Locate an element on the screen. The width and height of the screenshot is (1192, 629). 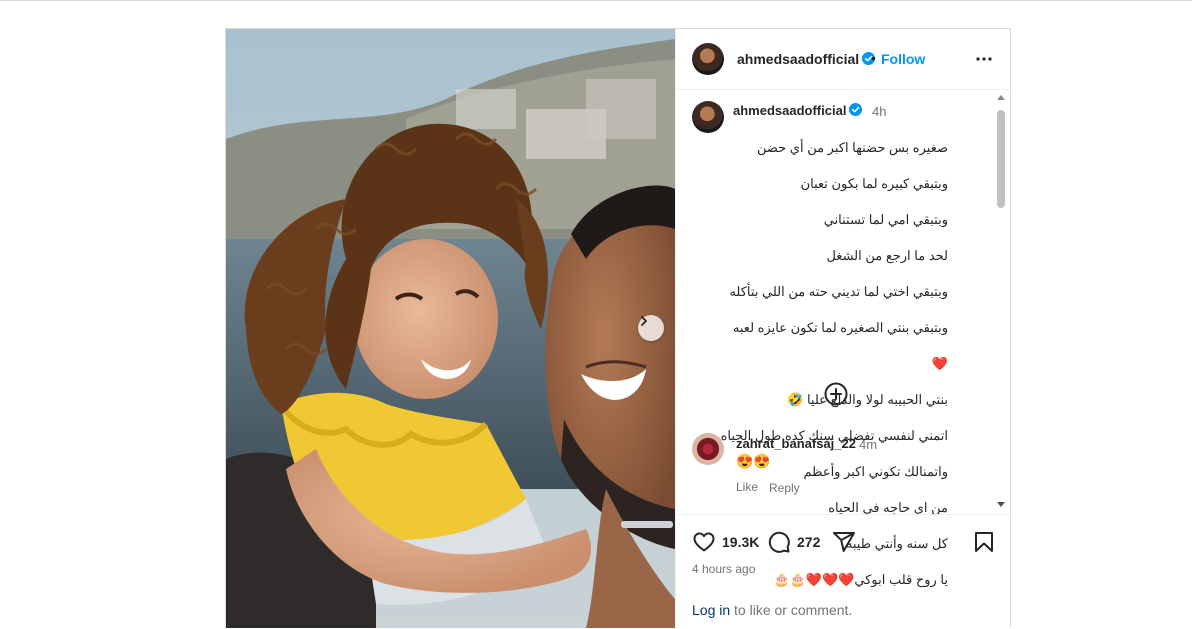
comment-username: zahrat_banafsaj_22 is located at coordinates (796, 443).